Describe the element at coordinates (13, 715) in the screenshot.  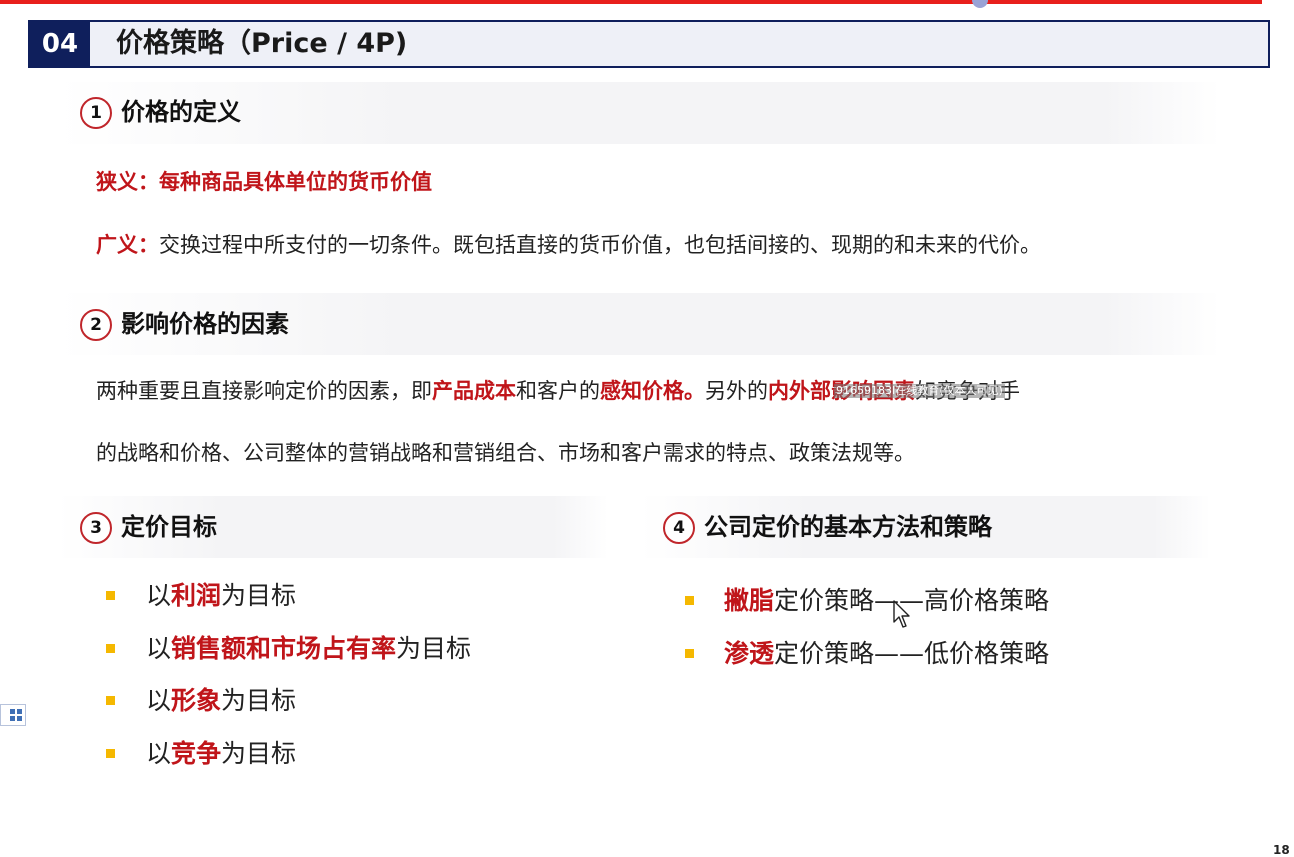
I see `grid-icon` at that location.